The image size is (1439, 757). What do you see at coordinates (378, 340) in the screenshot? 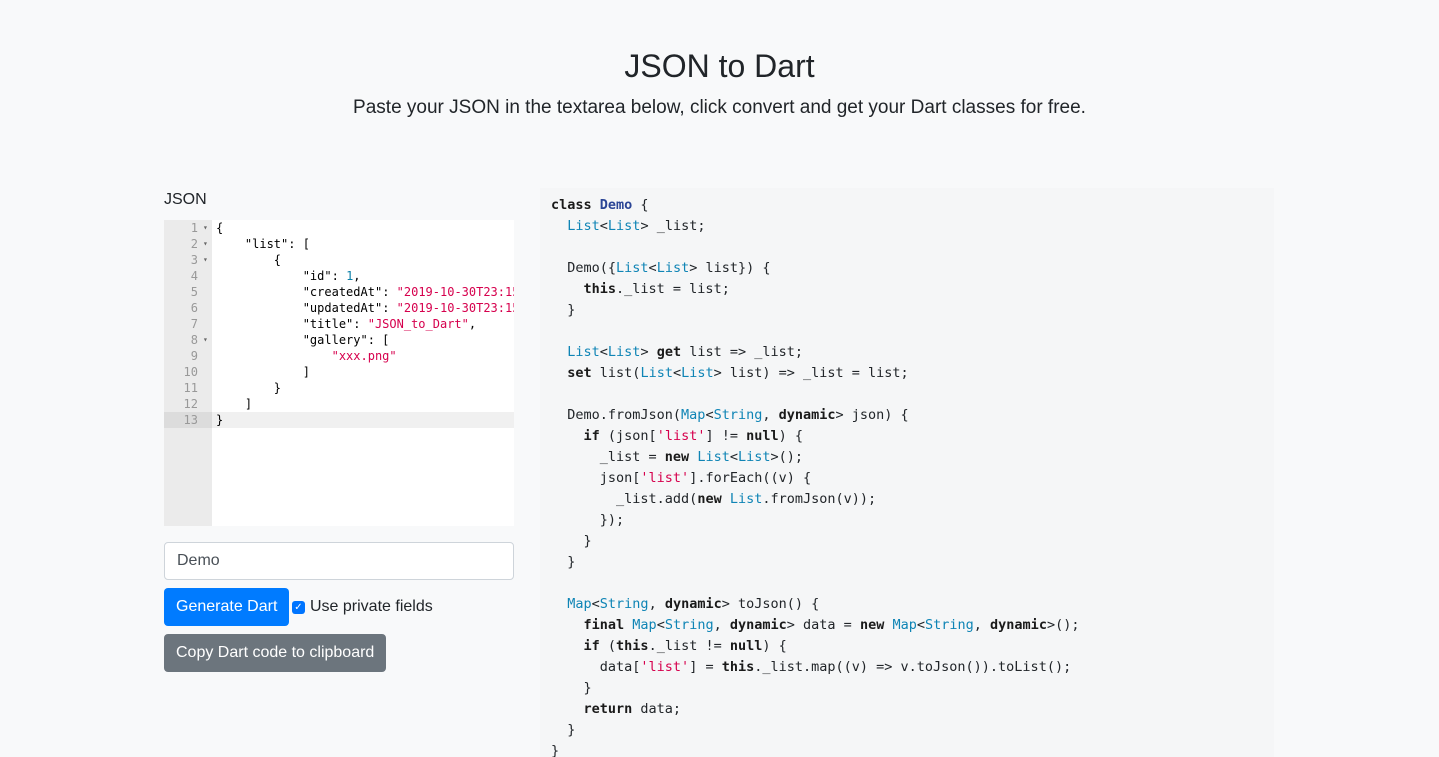
I see `code-token: : [` at bounding box center [378, 340].